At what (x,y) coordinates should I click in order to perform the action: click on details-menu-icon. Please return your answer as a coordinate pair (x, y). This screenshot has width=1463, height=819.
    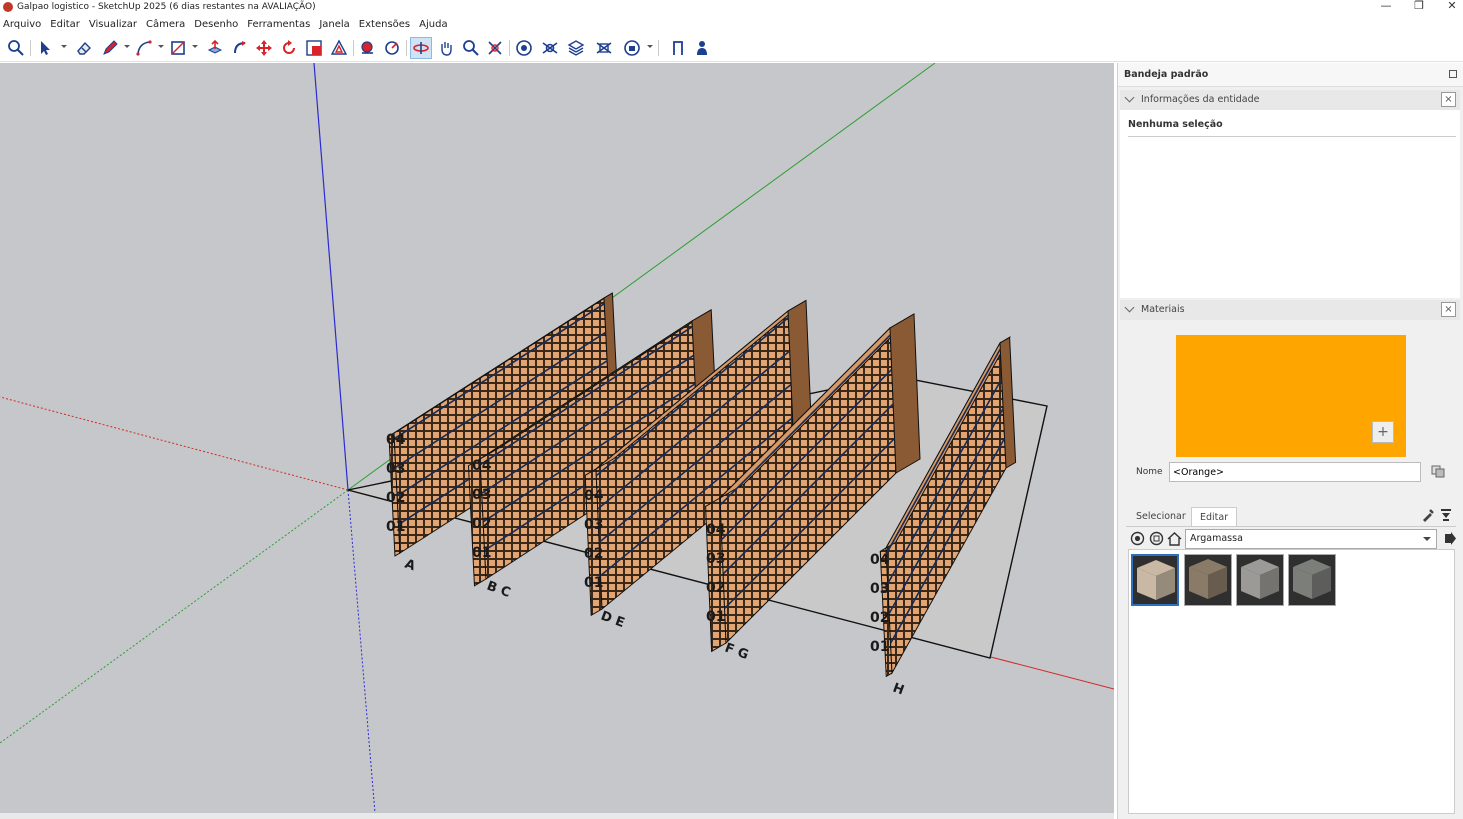
    Looking at the image, I should click on (1446, 515).